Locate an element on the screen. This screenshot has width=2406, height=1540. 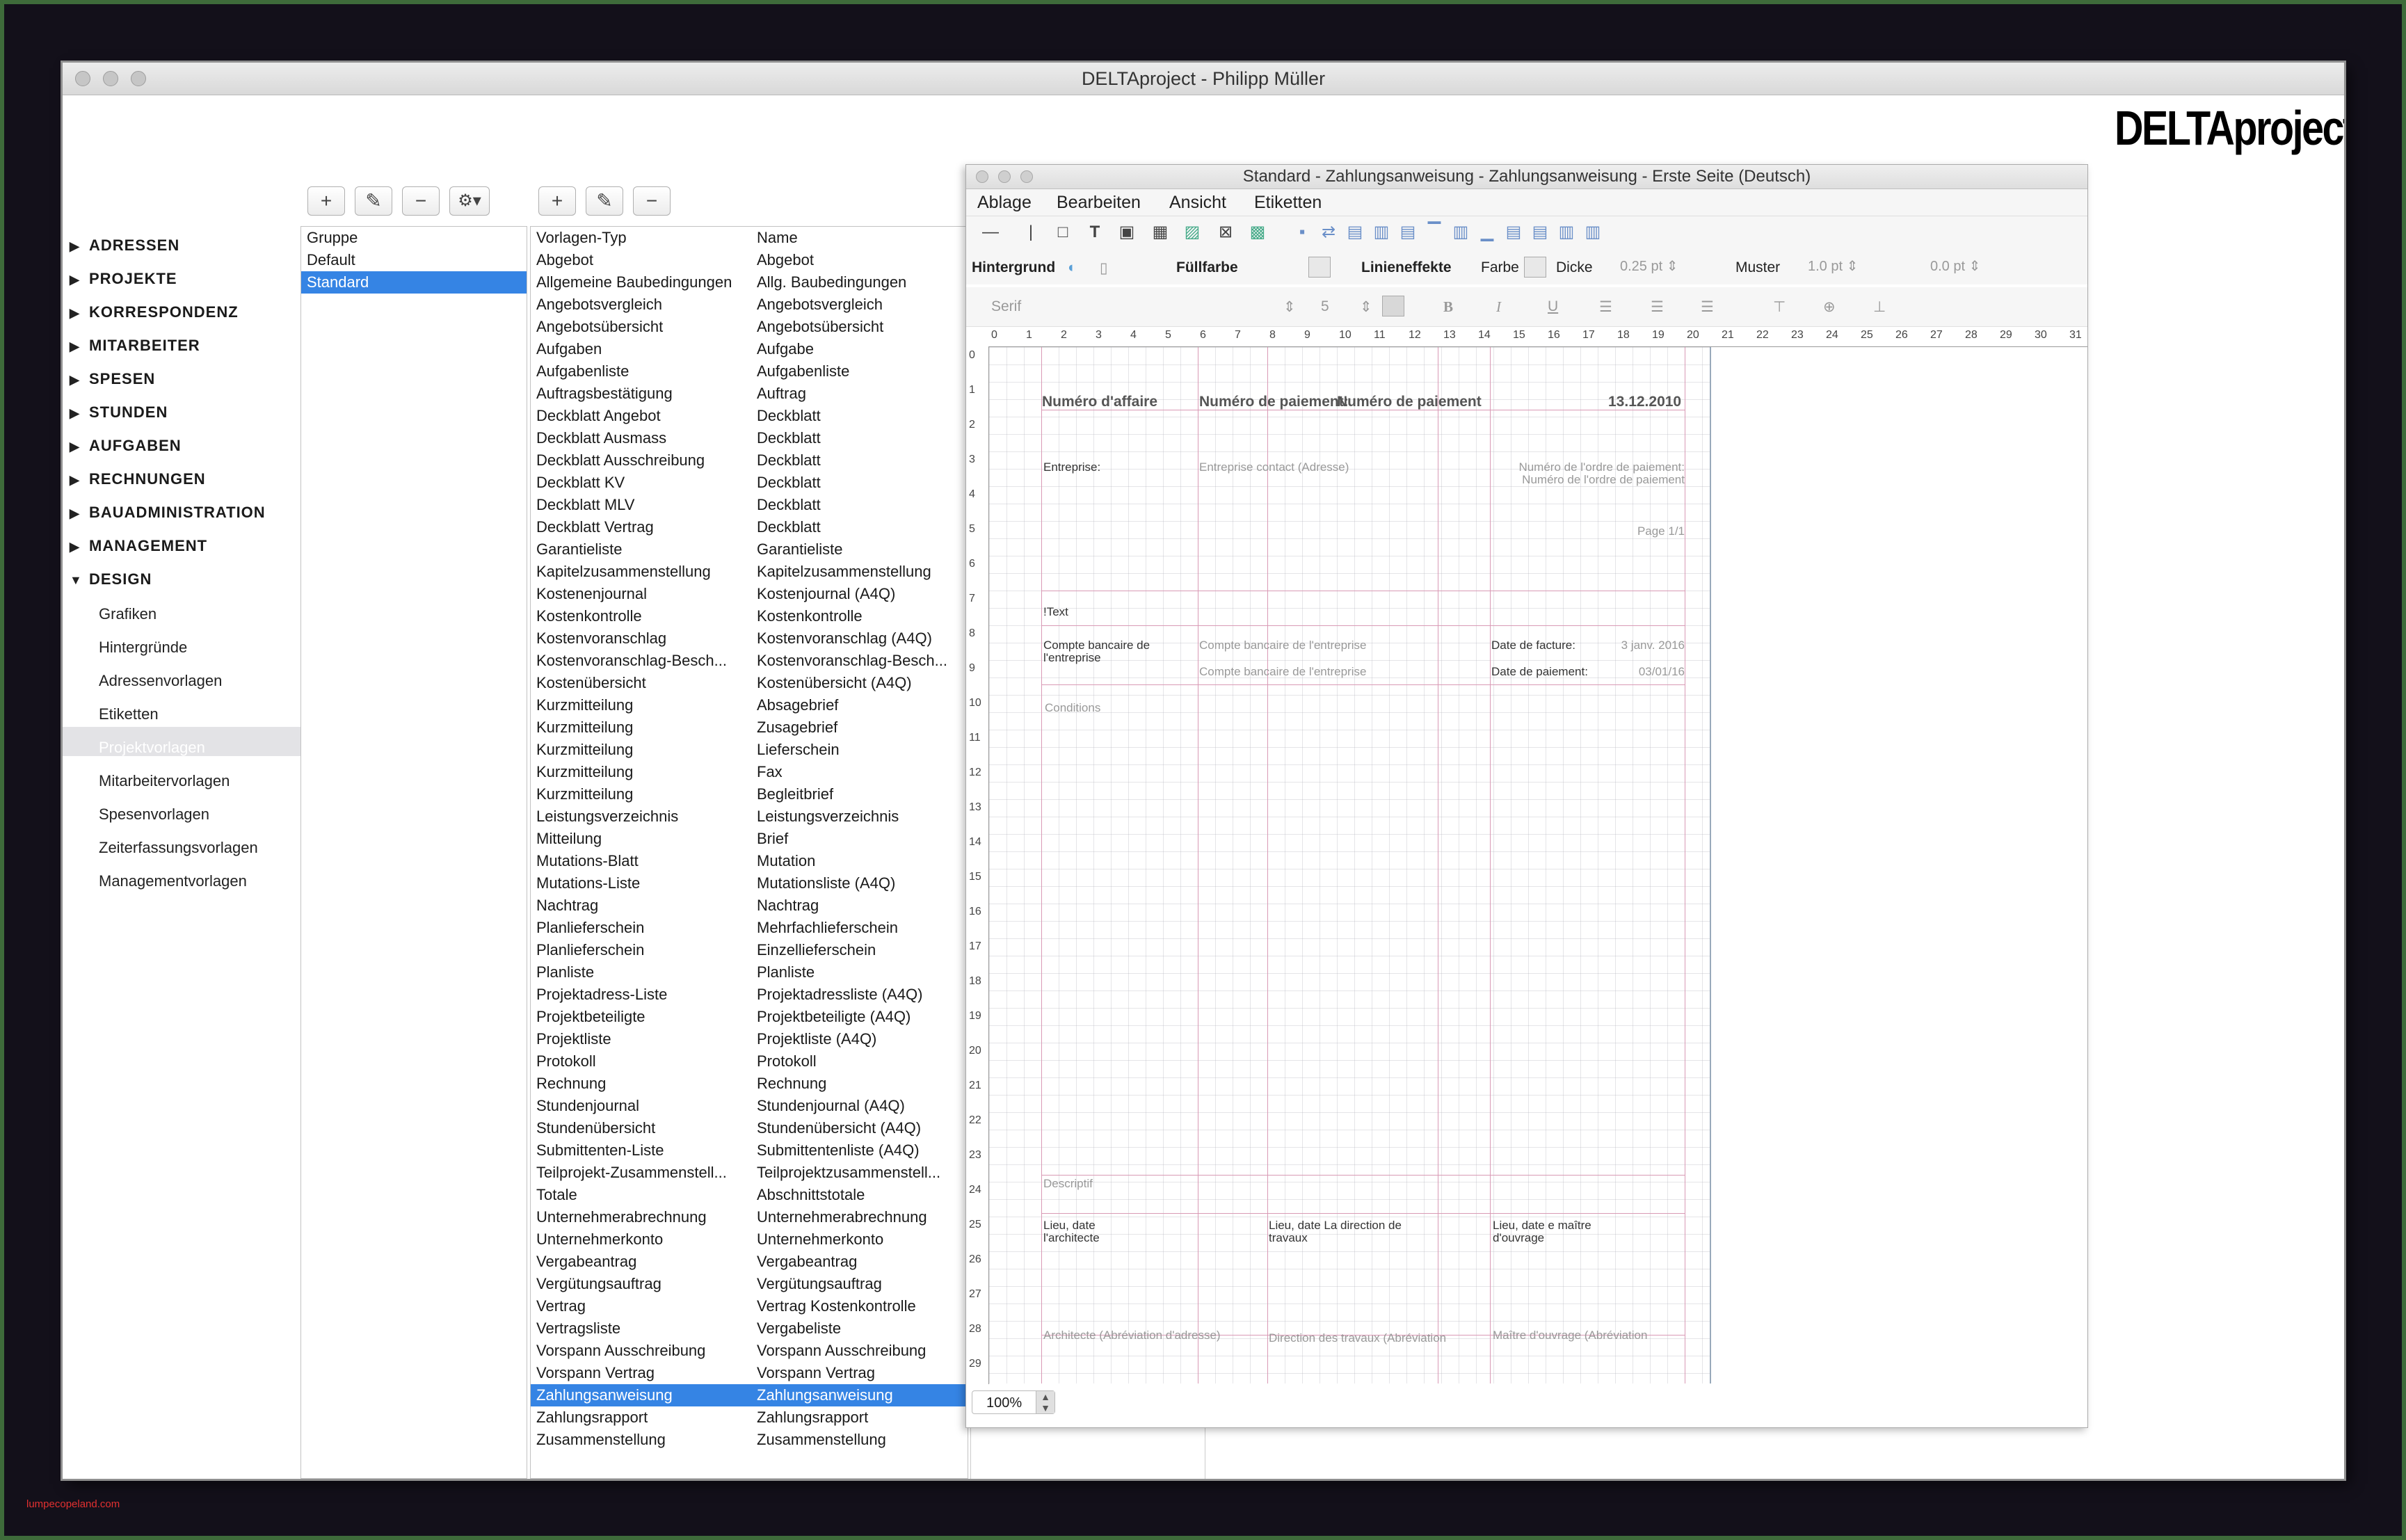
template-row: Stundenjournal Stundenjournal (A4Q) is located at coordinates (749, 1106).